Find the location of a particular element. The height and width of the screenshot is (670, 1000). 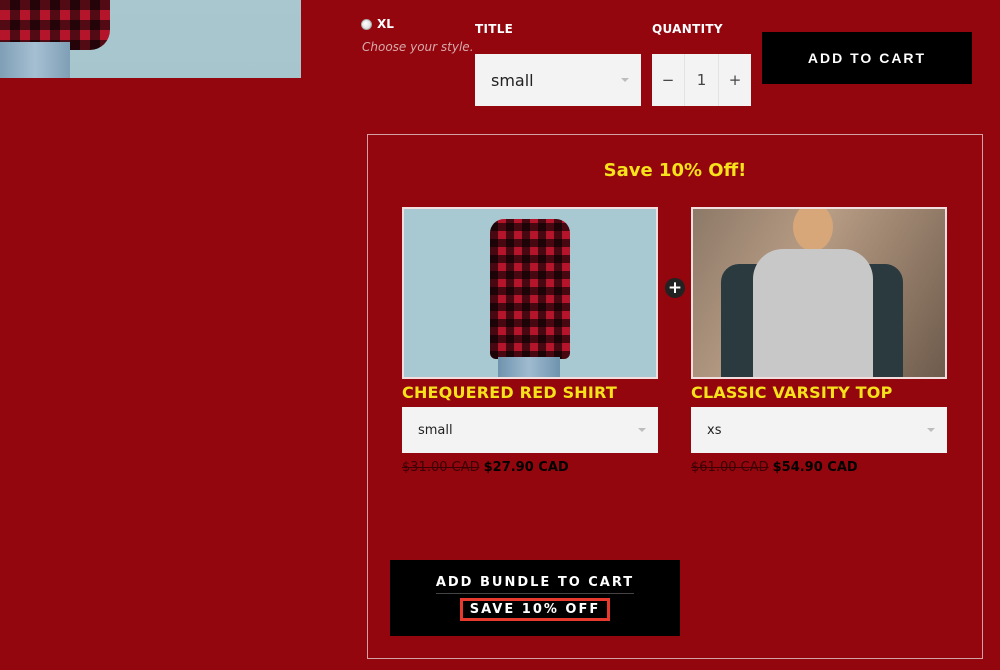

variant-option-xl: XL is located at coordinates (377, 24).